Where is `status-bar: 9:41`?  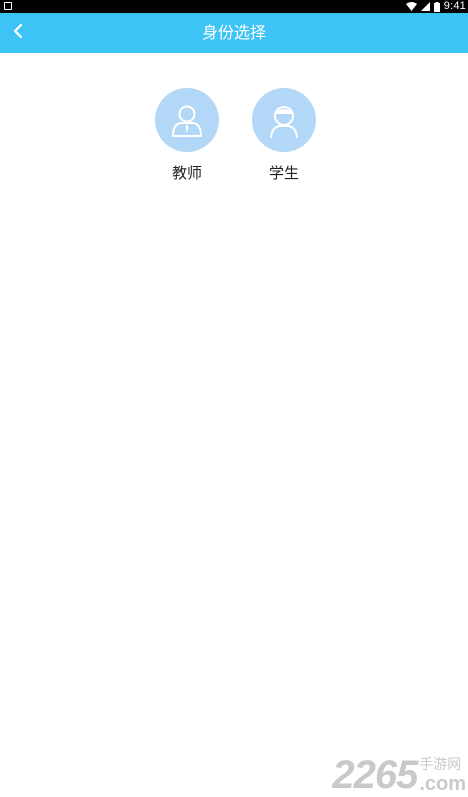 status-bar: 9:41 is located at coordinates (234, 6).